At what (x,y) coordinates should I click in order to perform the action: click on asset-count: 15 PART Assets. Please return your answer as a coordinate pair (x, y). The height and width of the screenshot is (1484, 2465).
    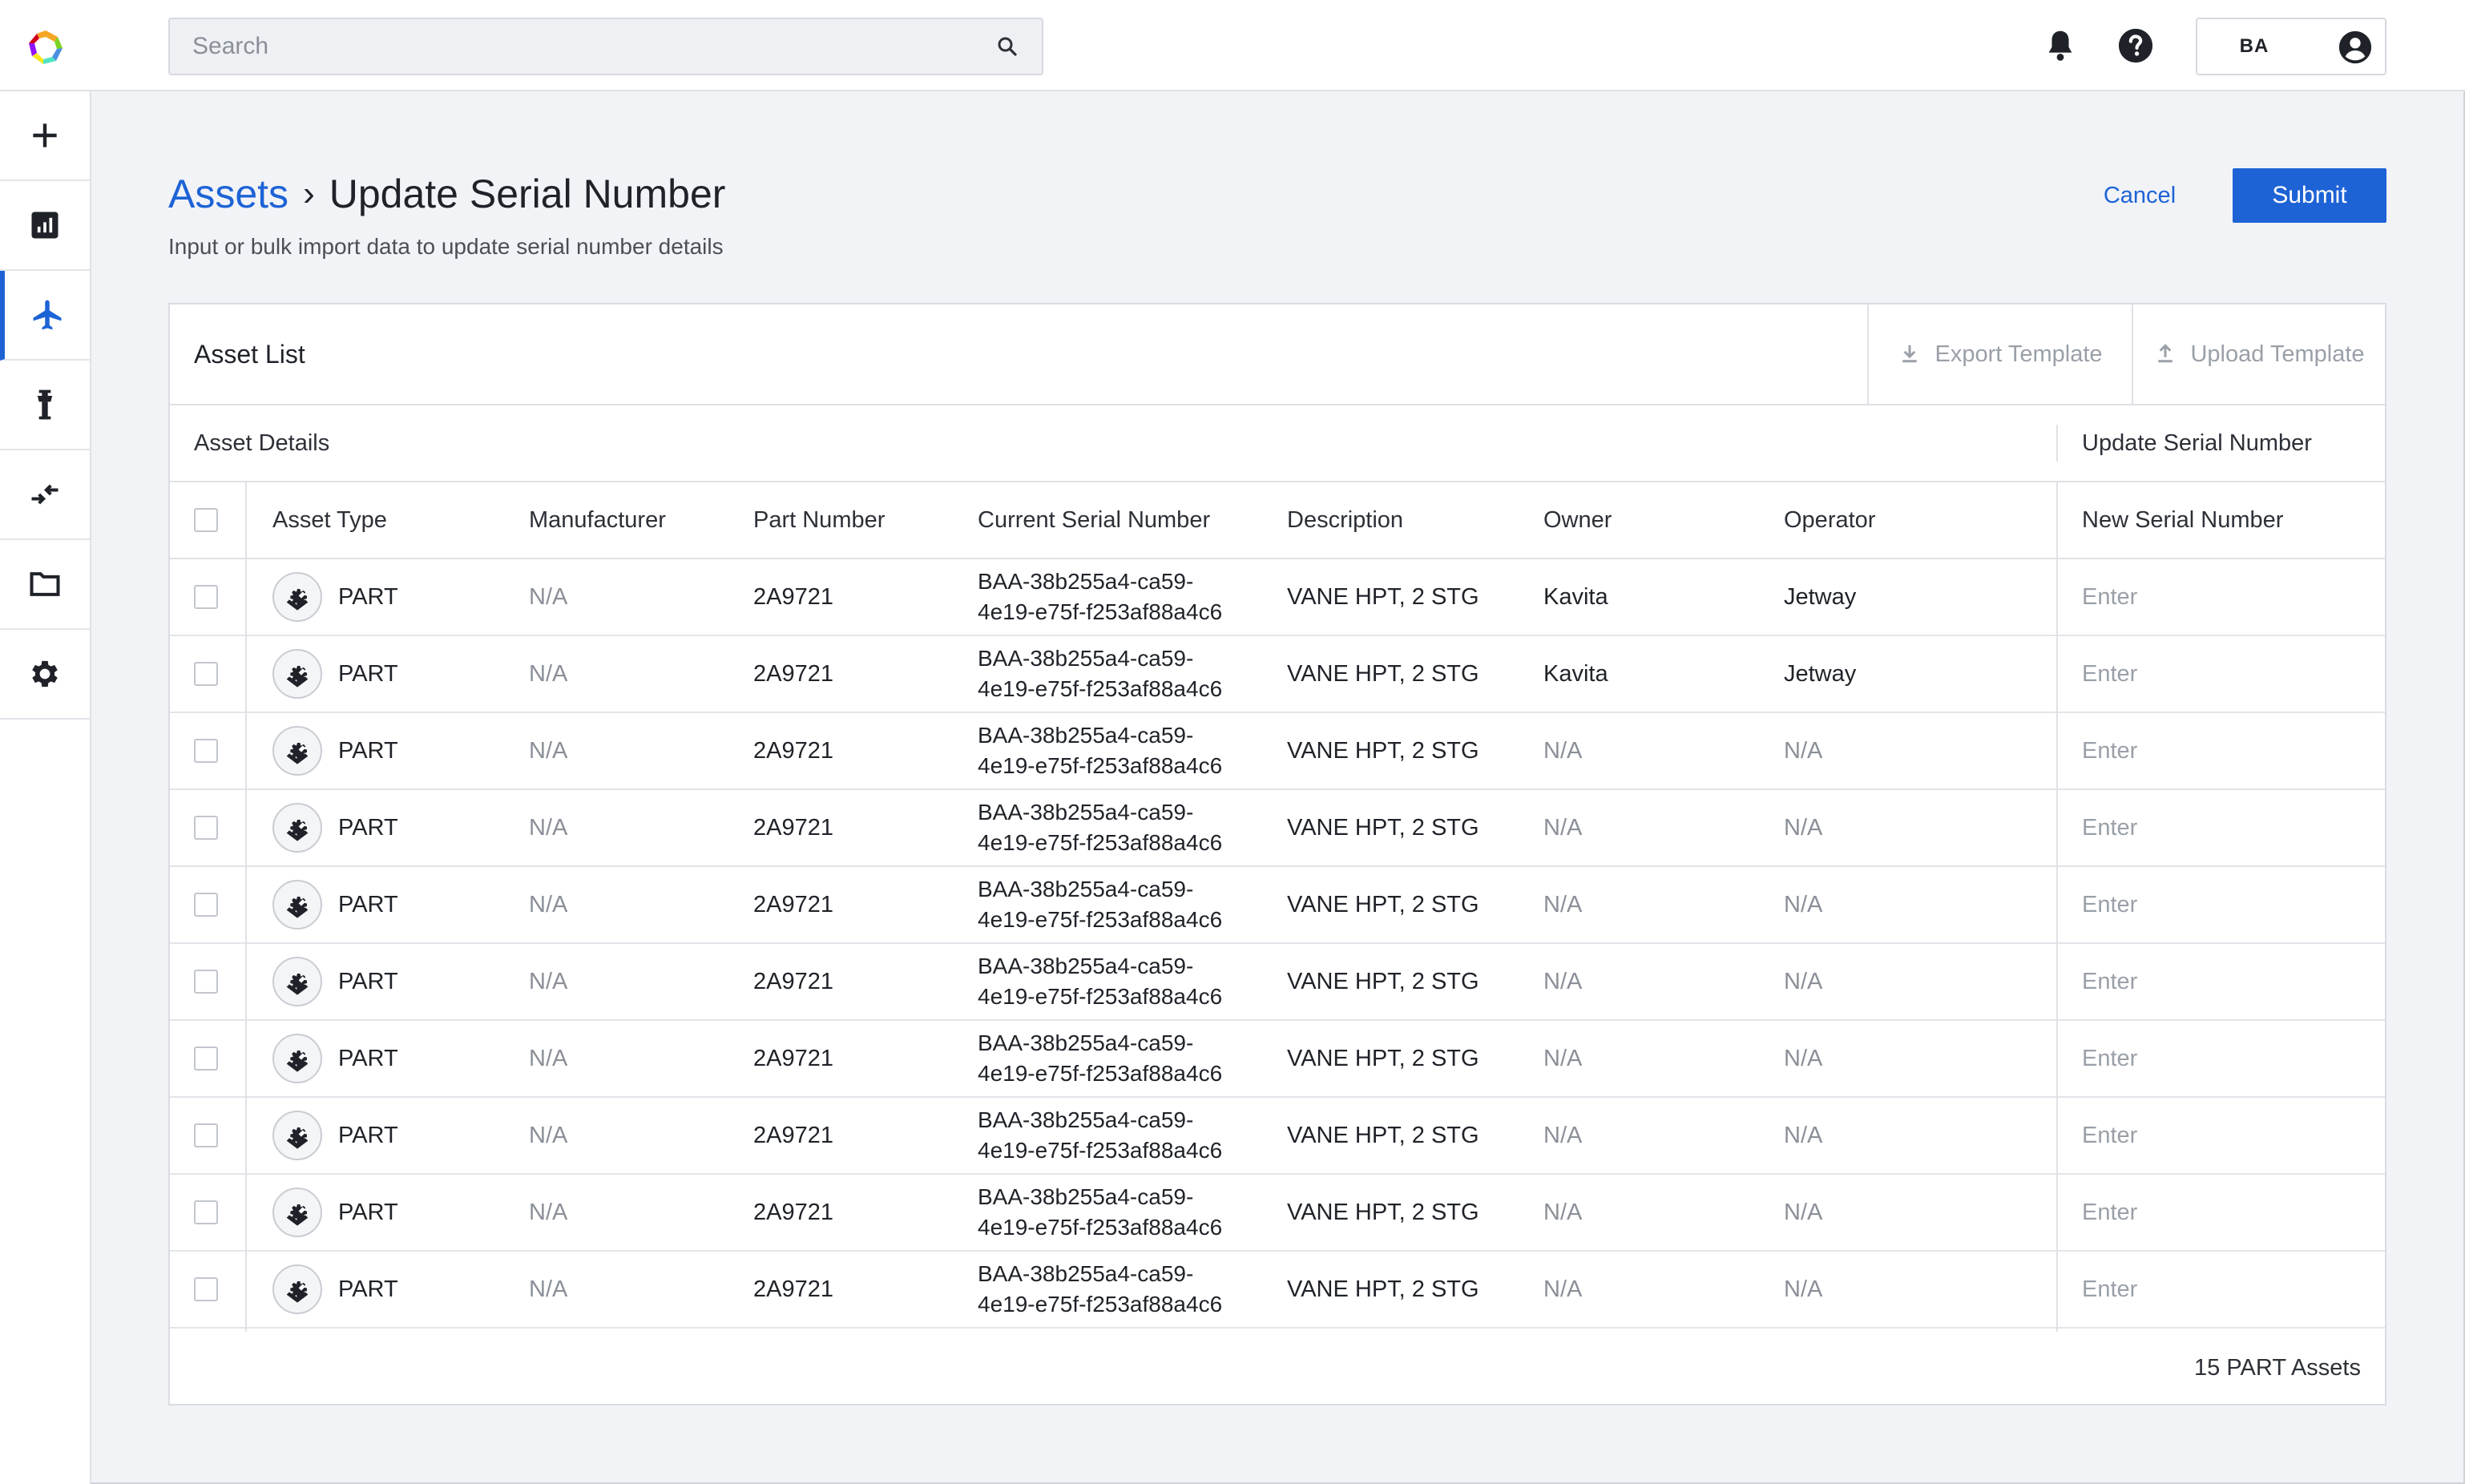
    Looking at the image, I should click on (2277, 1368).